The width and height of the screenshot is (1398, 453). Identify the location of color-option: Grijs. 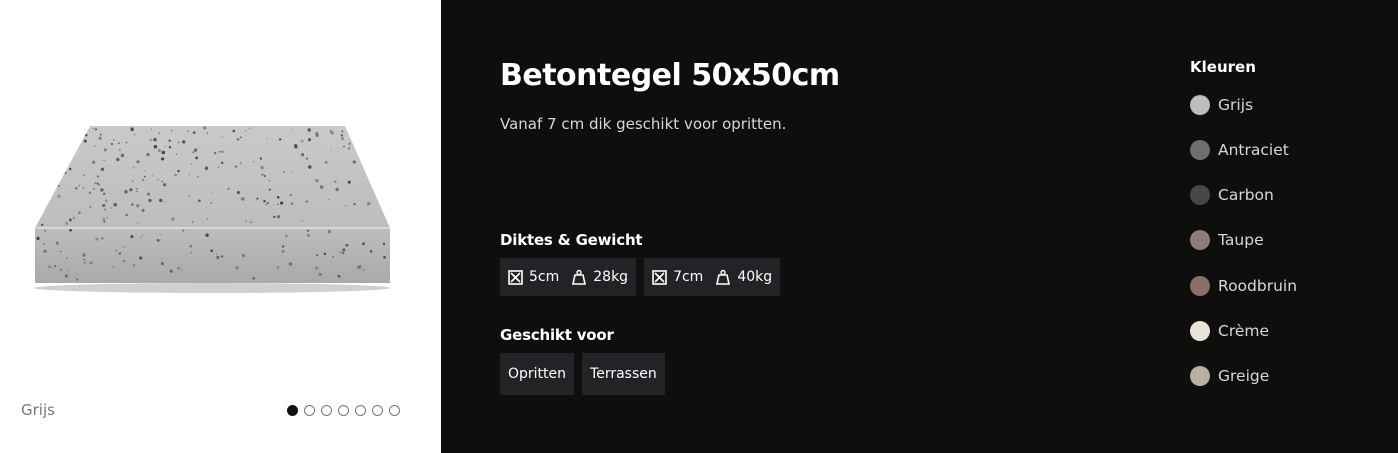
(1243, 104).